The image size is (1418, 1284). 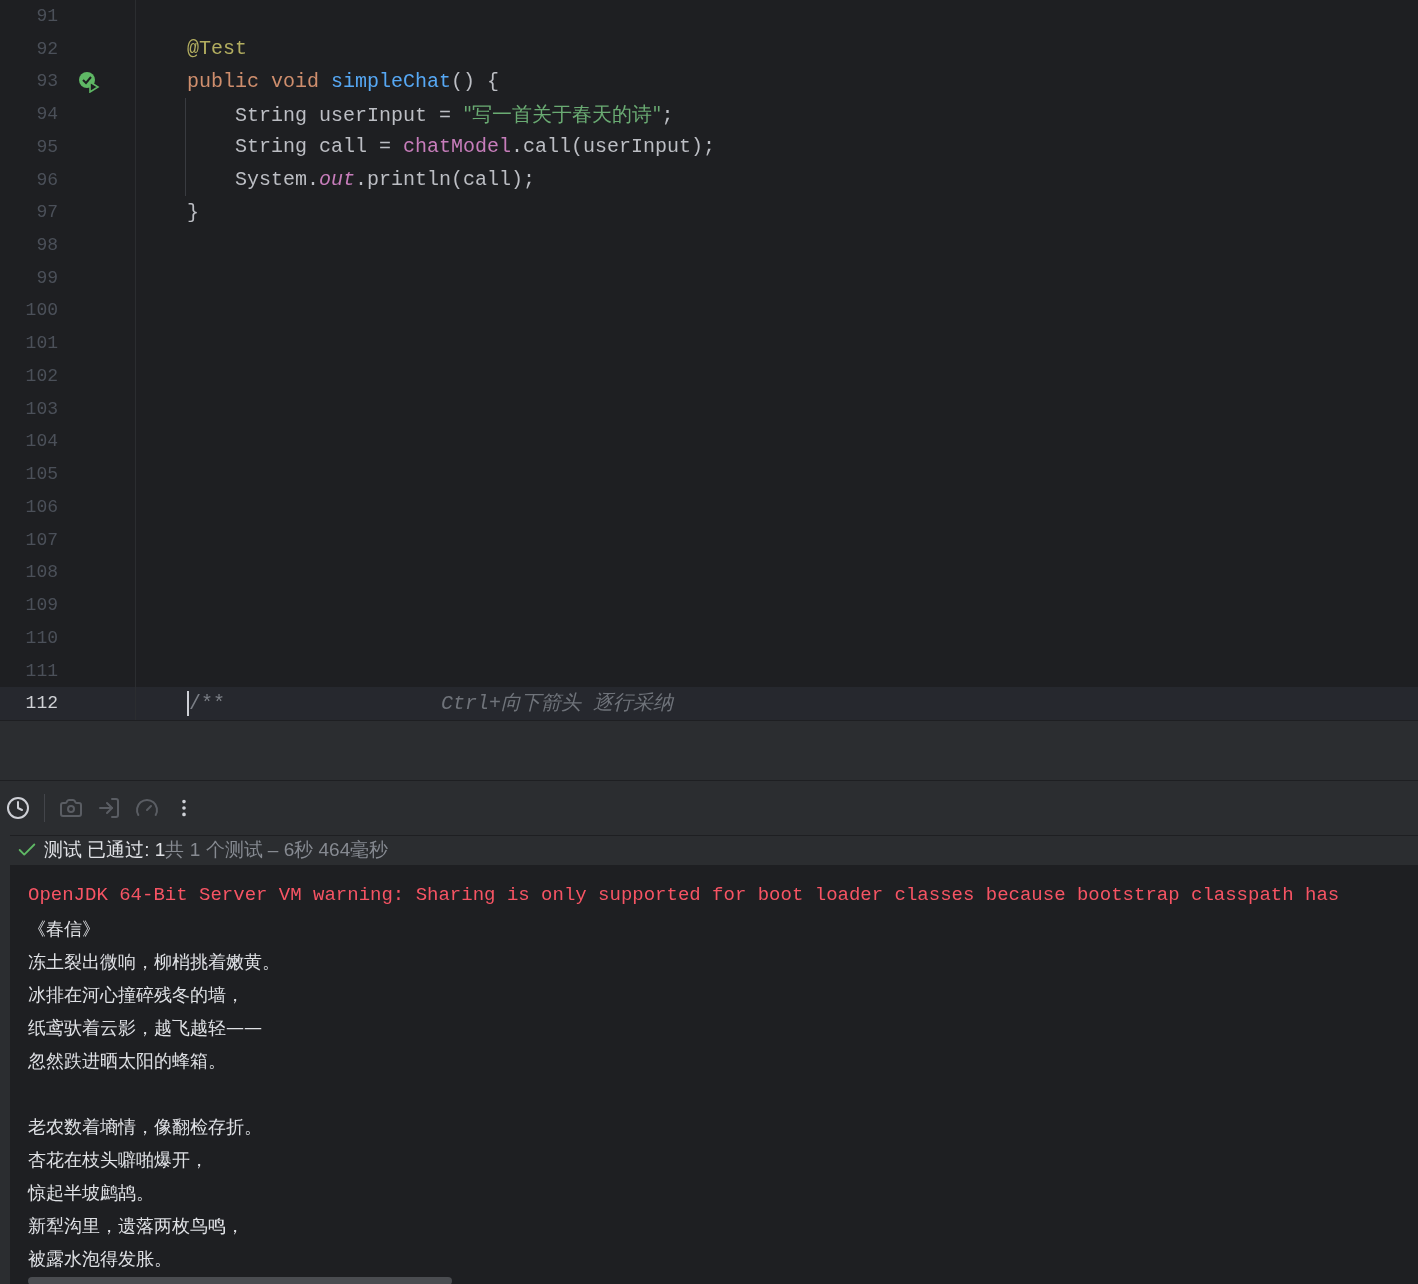 What do you see at coordinates (154, 961) in the screenshot?
I see `console-output-line: 冻土裂出微响，柳梢挑着嫩黄。` at bounding box center [154, 961].